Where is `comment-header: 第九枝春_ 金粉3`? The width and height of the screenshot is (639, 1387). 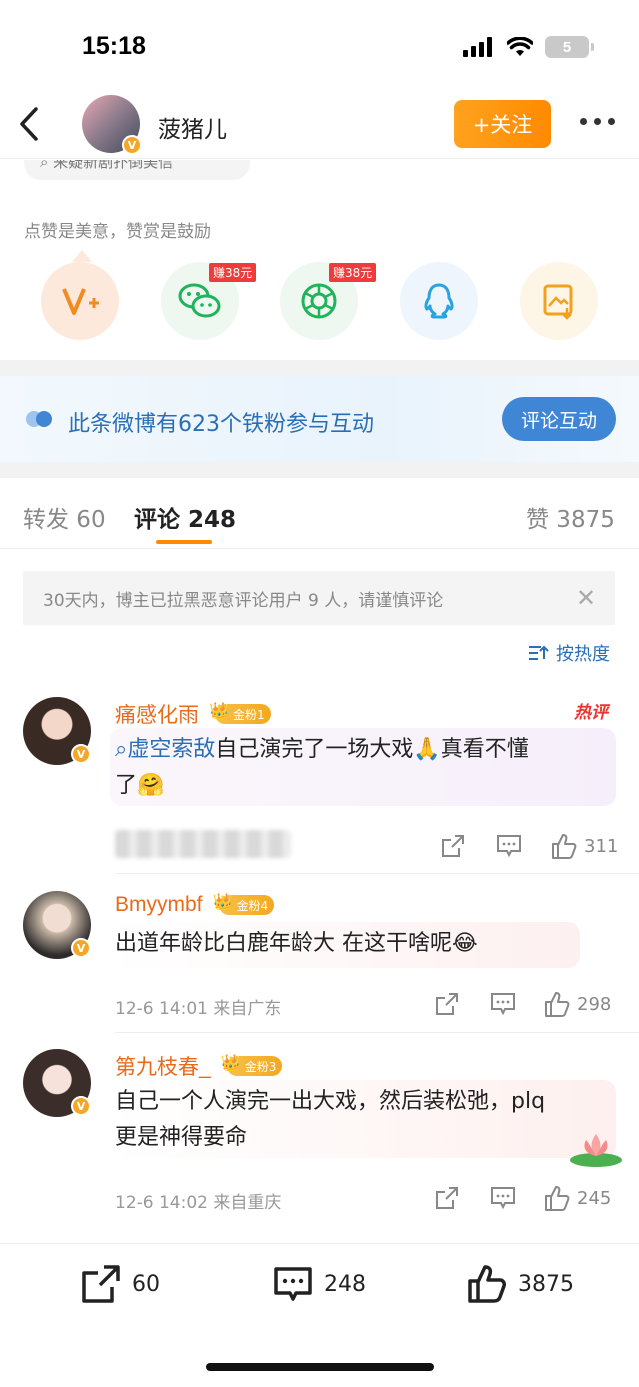 comment-header: 第九枝春_ 金粉3 is located at coordinates (199, 1066).